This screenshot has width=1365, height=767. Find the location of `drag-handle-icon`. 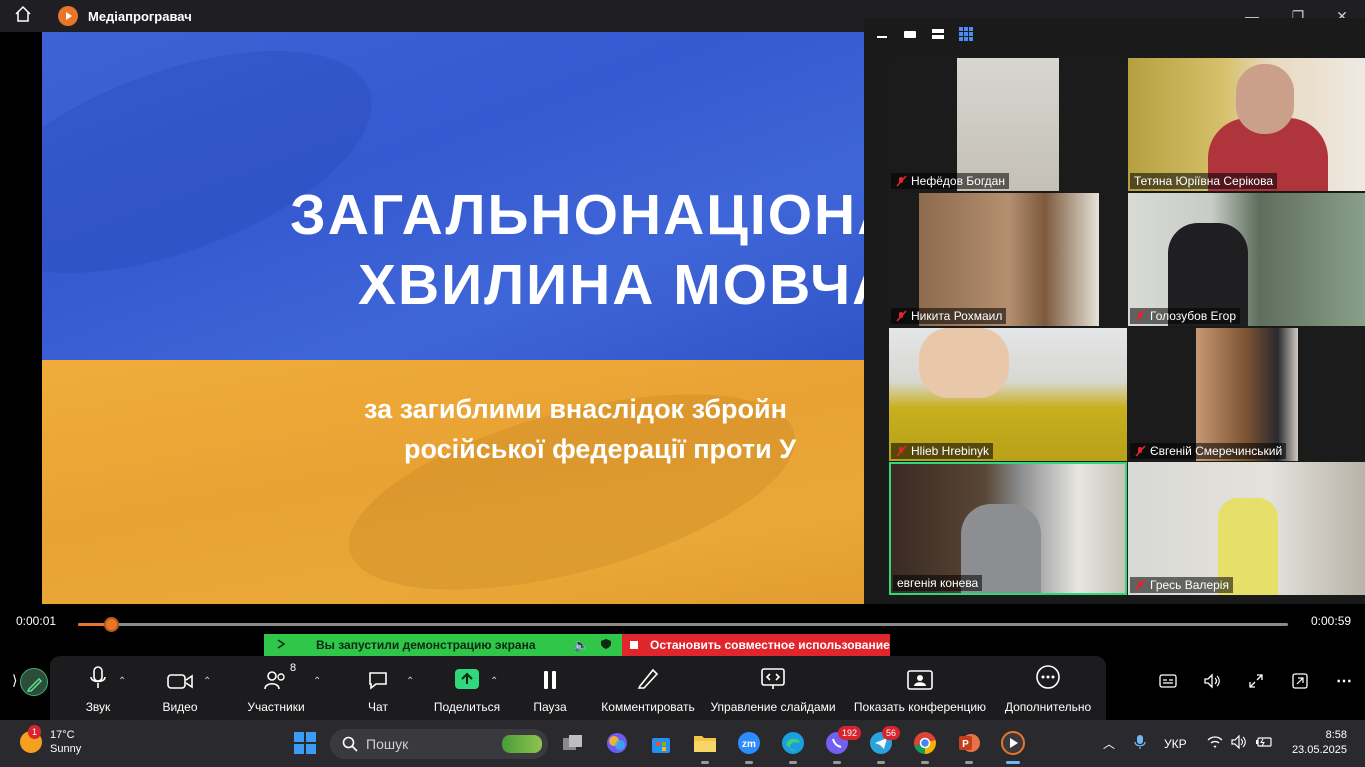

drag-handle-icon is located at coordinates (281, 645).